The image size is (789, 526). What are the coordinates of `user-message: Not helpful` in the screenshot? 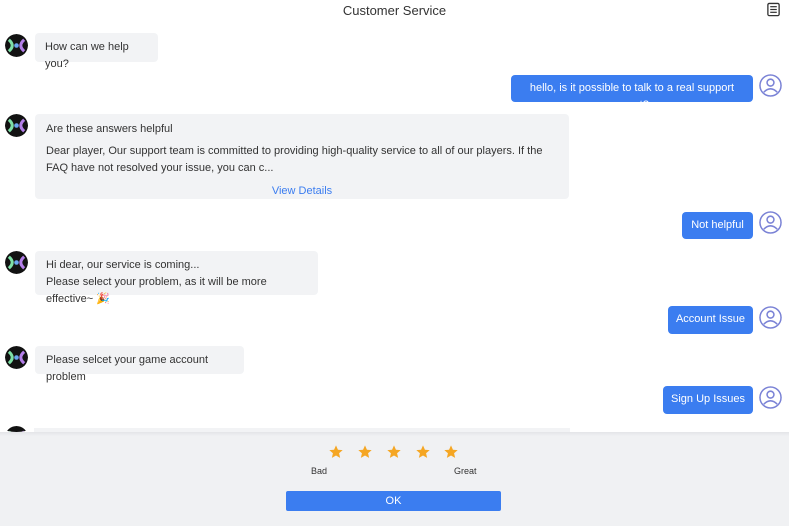 It's located at (717, 225).